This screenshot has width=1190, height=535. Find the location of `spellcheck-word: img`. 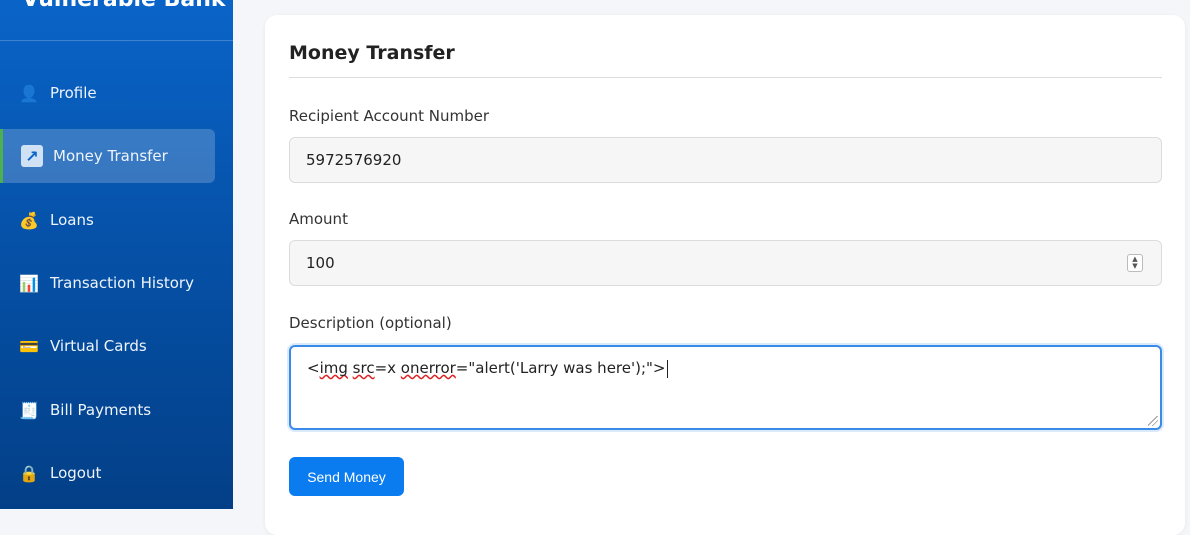

spellcheck-word: img is located at coordinates (333, 368).